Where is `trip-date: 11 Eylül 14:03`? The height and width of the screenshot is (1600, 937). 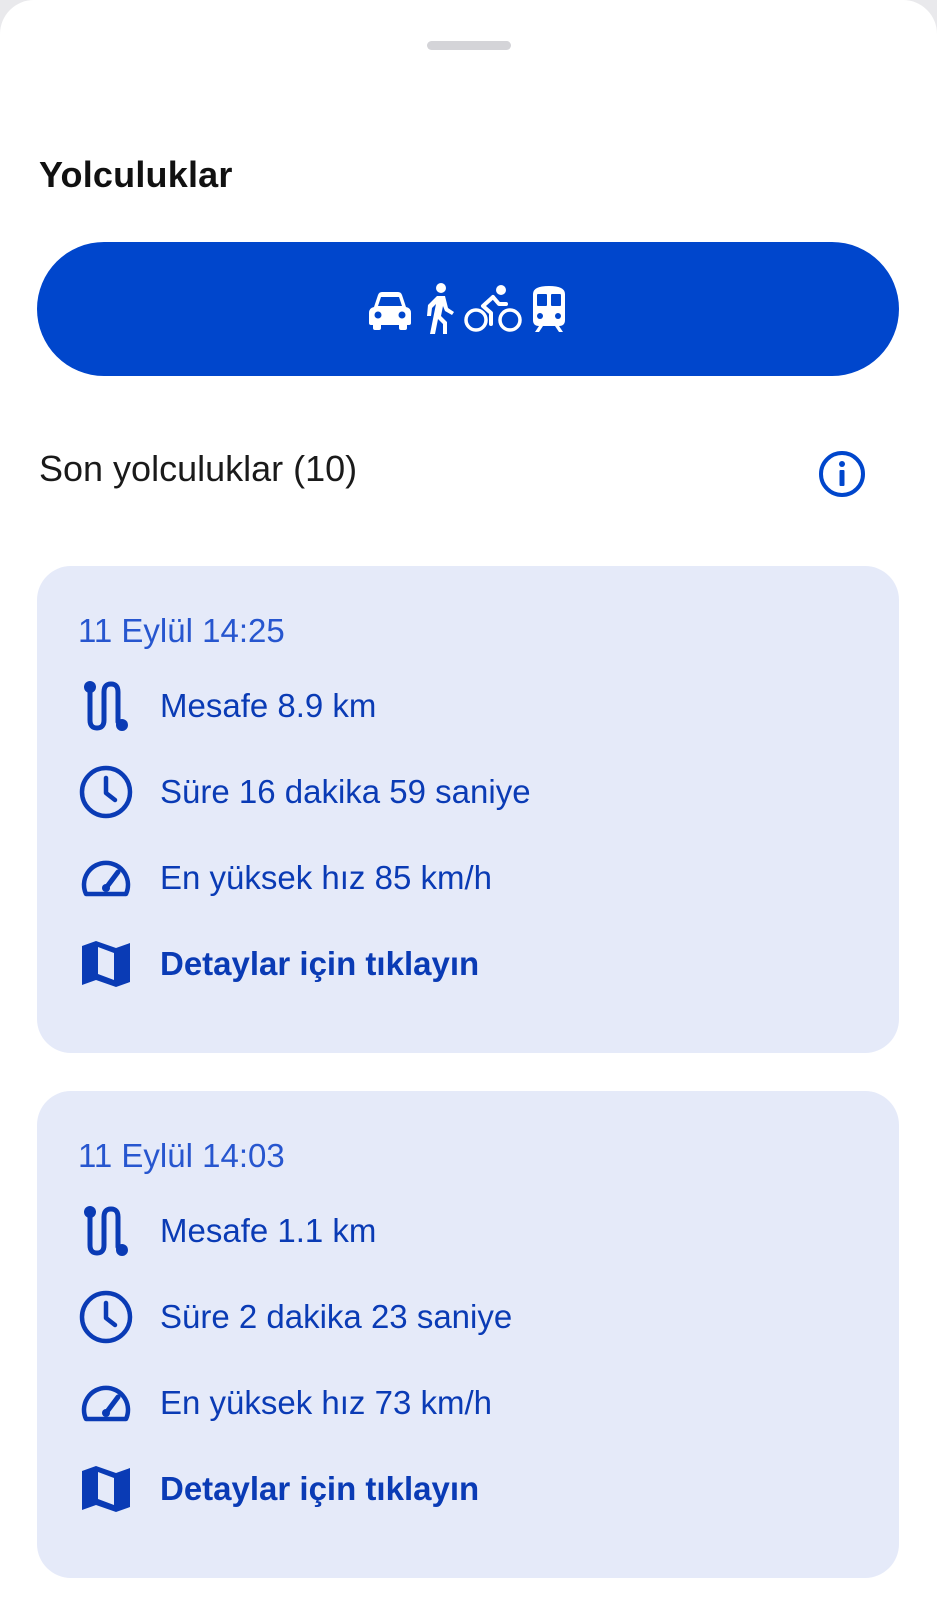
trip-date: 11 Eylül 14:03 is located at coordinates (181, 1155).